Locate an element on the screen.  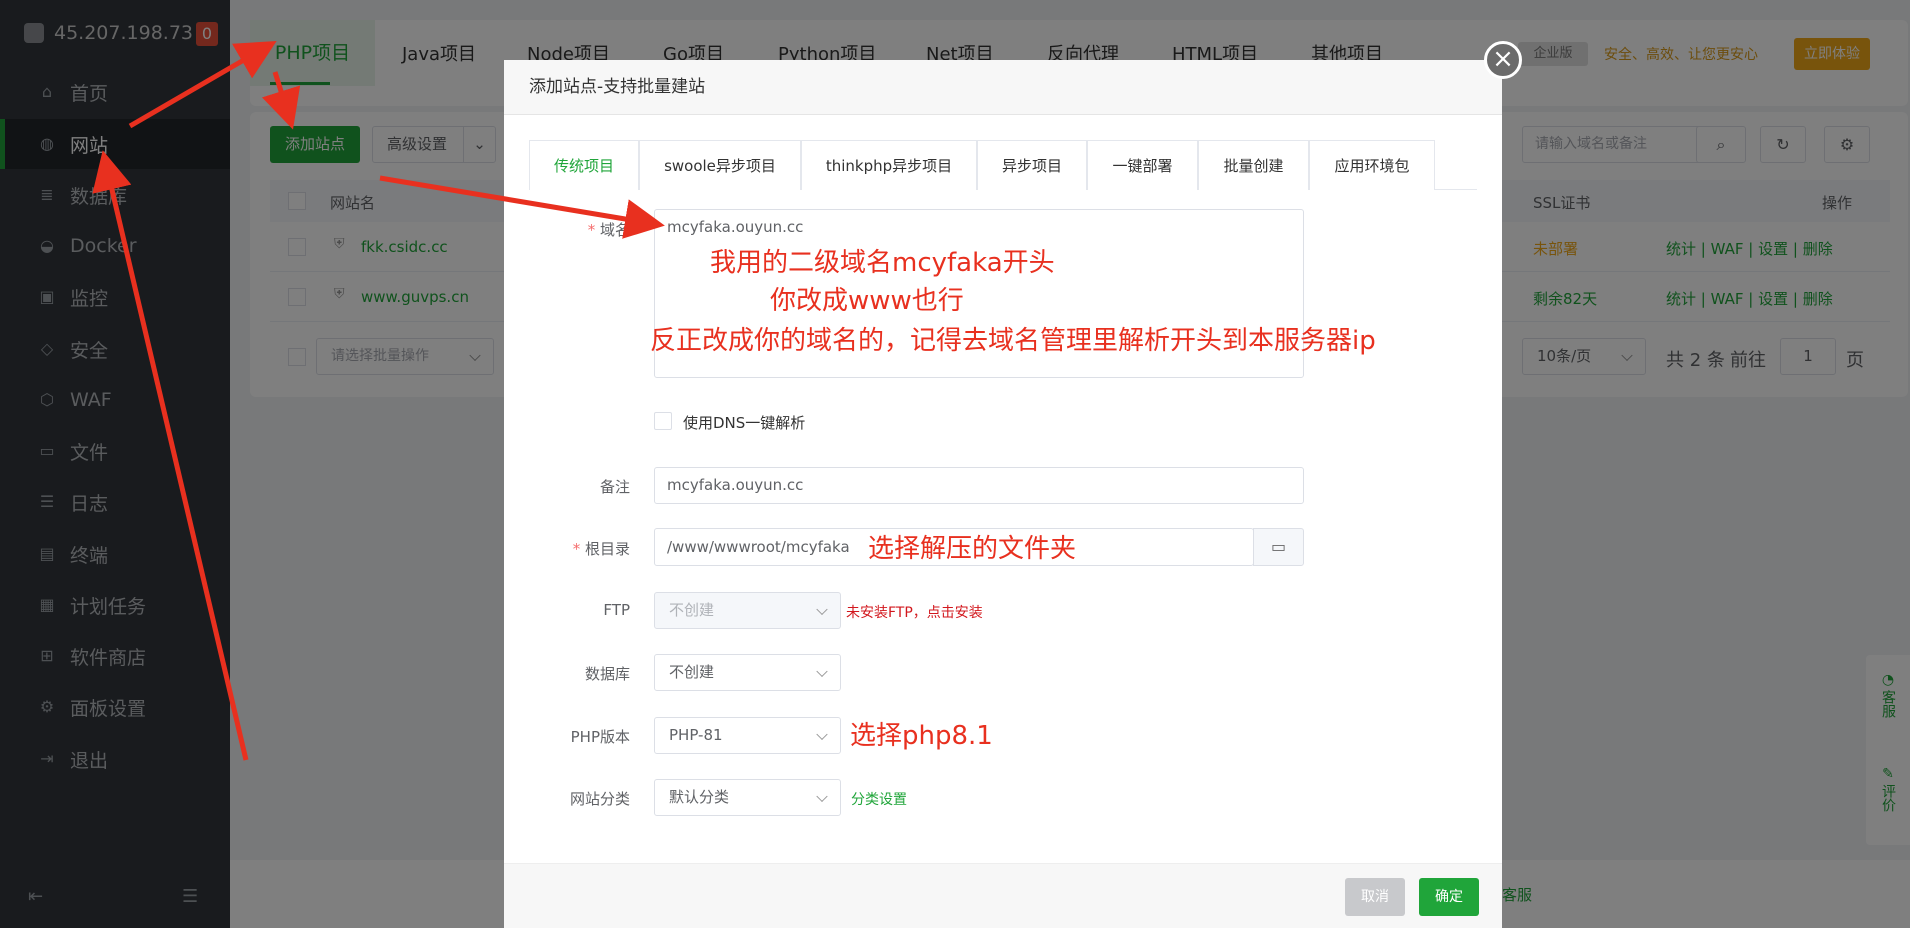
arrow-to-website-menu is located at coordinates (170, 455).